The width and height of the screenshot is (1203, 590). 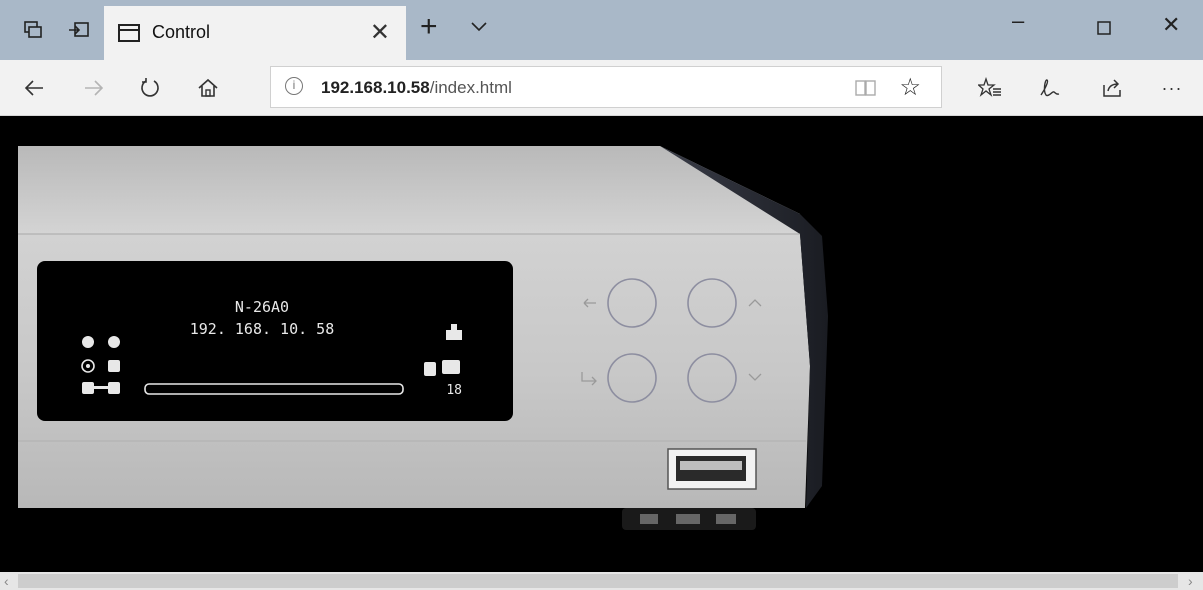 What do you see at coordinates (601, 30) in the screenshot?
I see `title-bar: Control ✕ + – ✕` at bounding box center [601, 30].